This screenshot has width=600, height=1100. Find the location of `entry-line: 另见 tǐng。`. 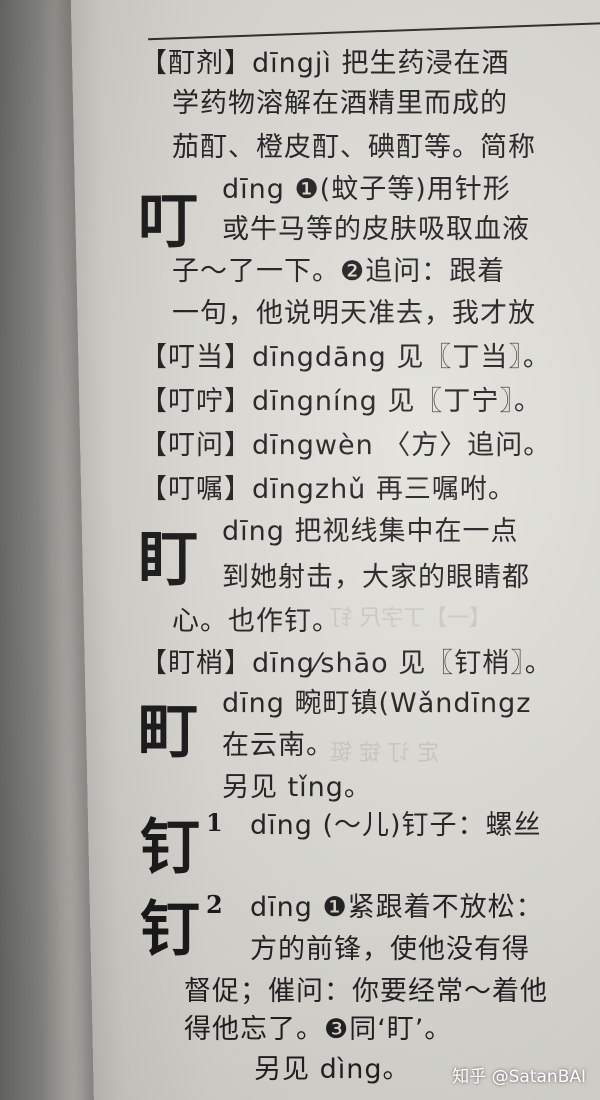

entry-line: 另见 tǐng。 is located at coordinates (297, 787).